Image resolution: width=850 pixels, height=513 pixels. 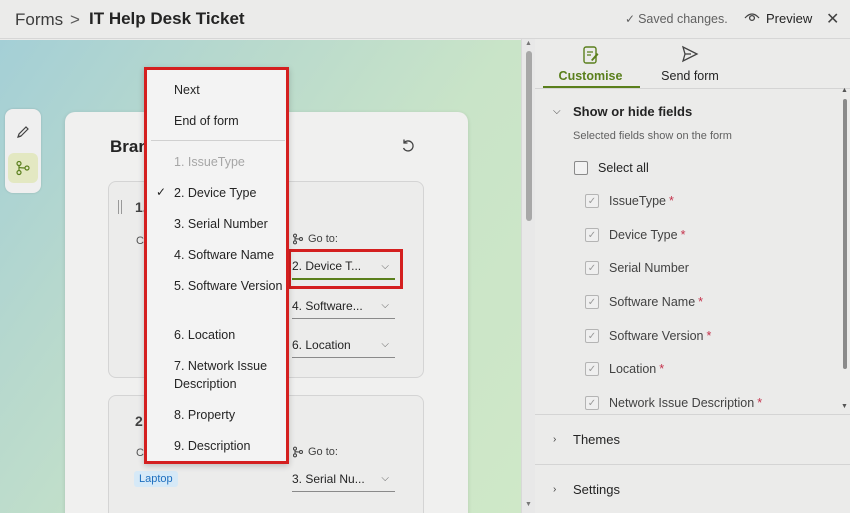 I want to click on goto-select-3: 6. Location ⌵, so click(x=343, y=345).